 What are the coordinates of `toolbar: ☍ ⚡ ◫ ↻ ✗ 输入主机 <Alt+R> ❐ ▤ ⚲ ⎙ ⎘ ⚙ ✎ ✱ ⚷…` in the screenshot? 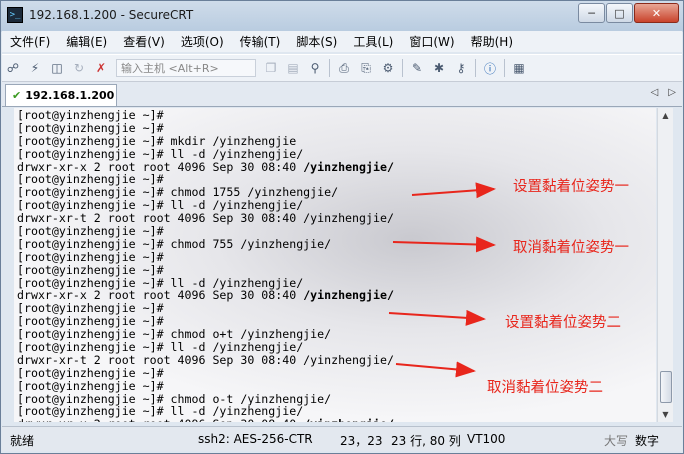 It's located at (342, 68).